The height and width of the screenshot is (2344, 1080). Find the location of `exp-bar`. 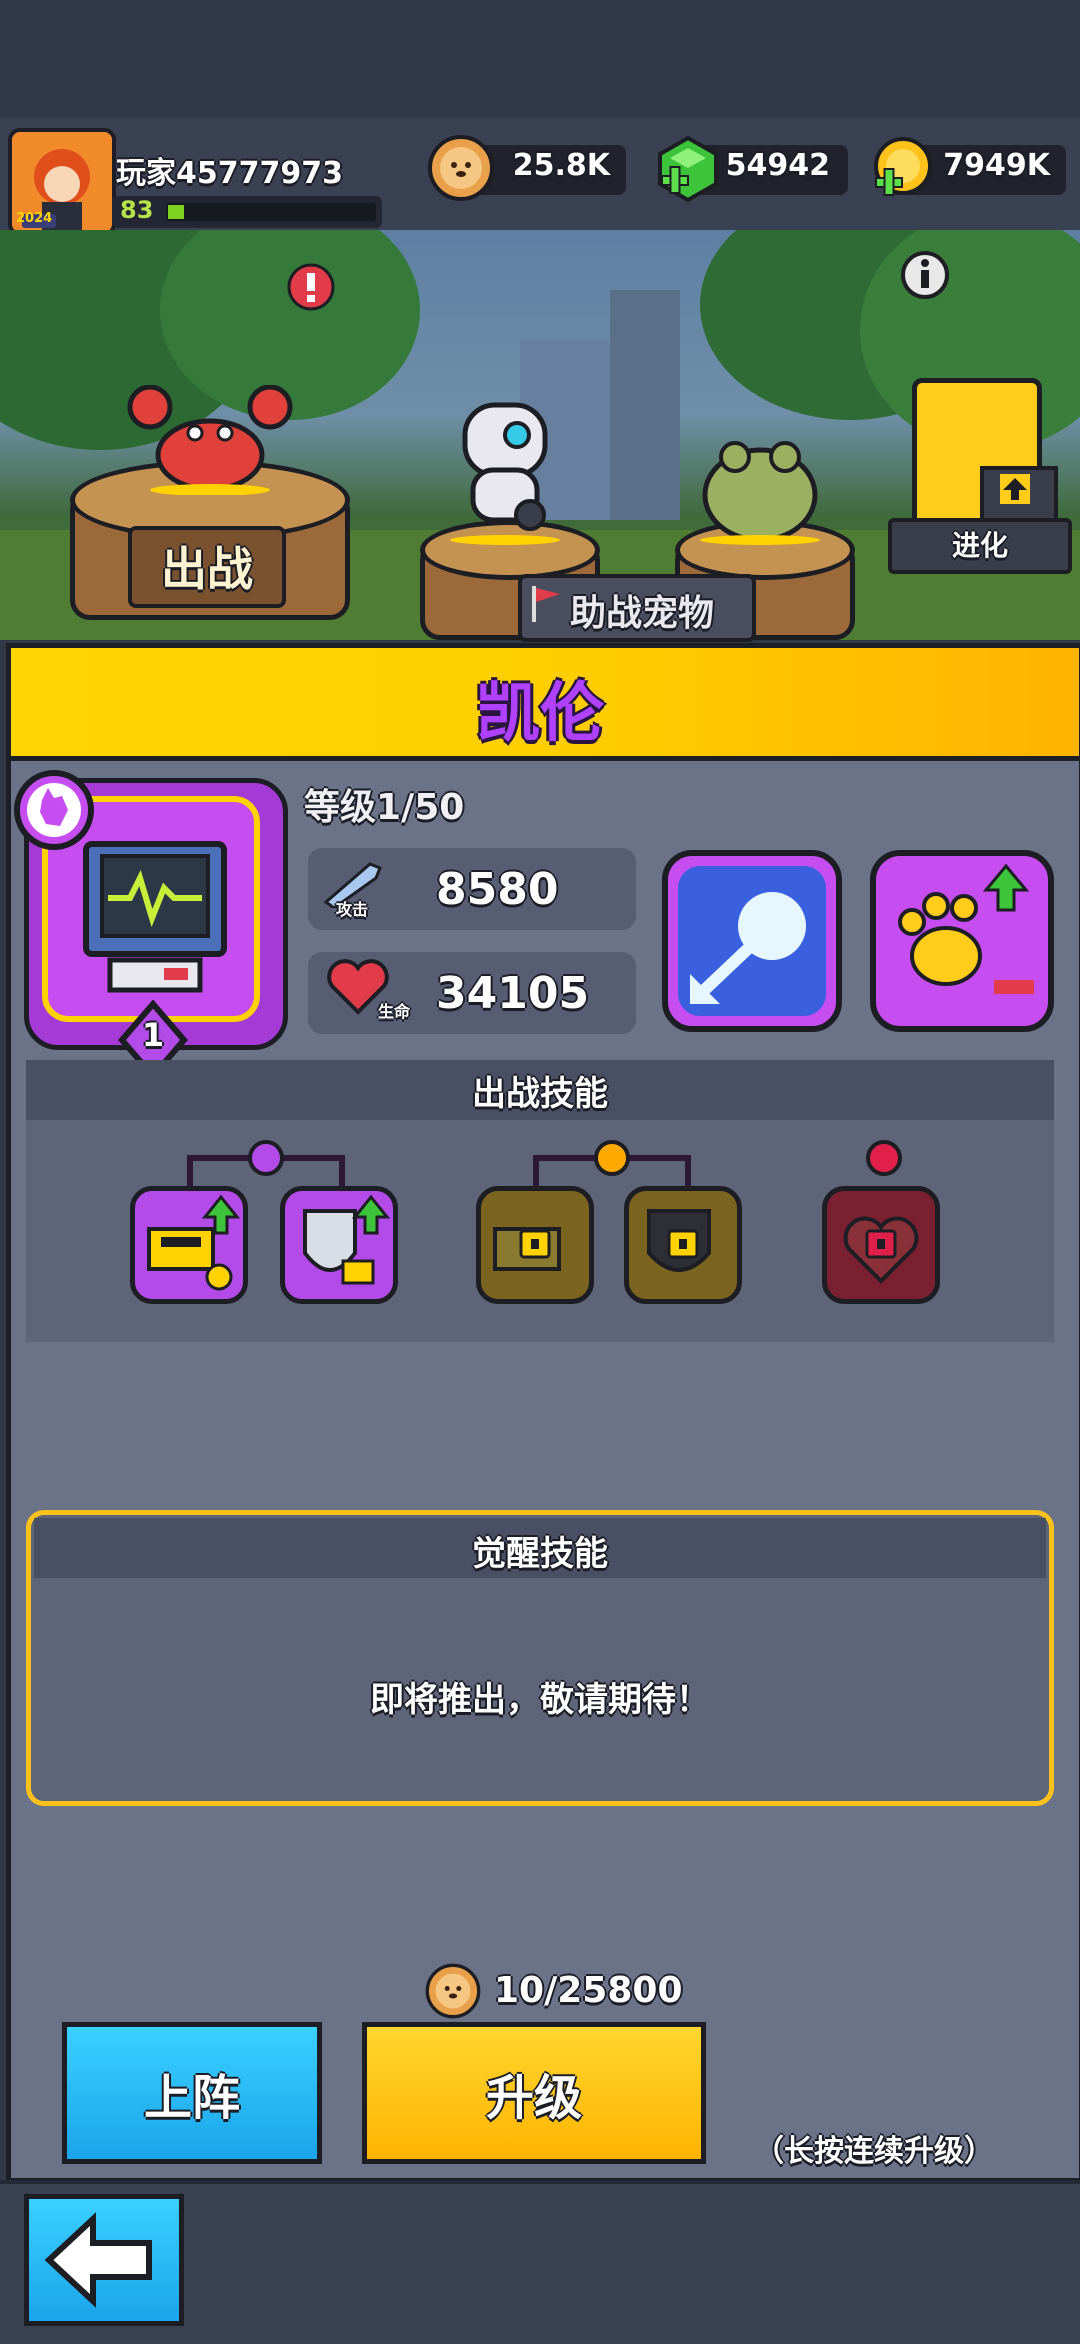

exp-bar is located at coordinates (271, 212).